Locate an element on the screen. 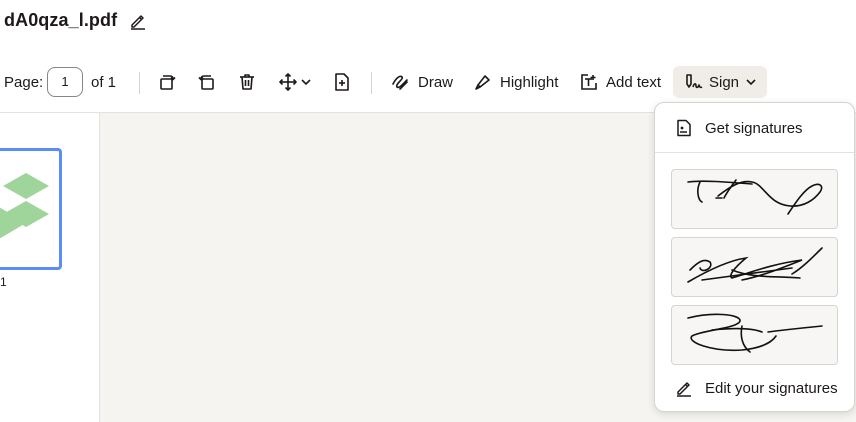 The image size is (856, 422). text-box-icon is located at coordinates (589, 82).